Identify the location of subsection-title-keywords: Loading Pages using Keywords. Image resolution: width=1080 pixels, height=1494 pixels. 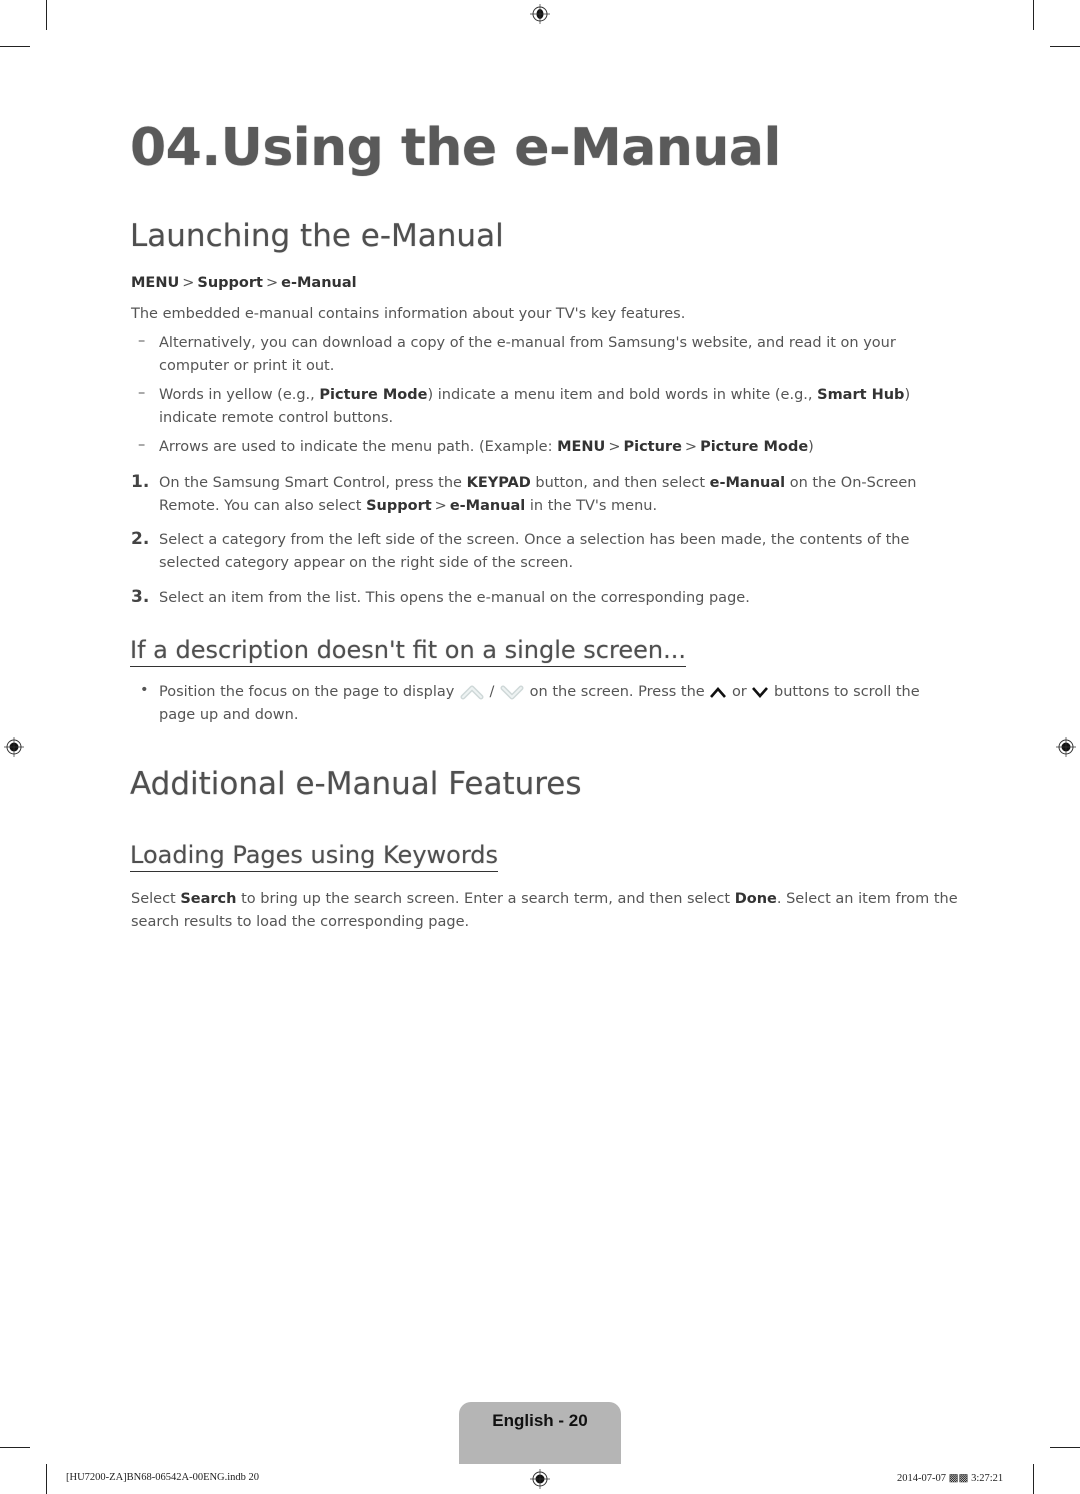
(314, 856).